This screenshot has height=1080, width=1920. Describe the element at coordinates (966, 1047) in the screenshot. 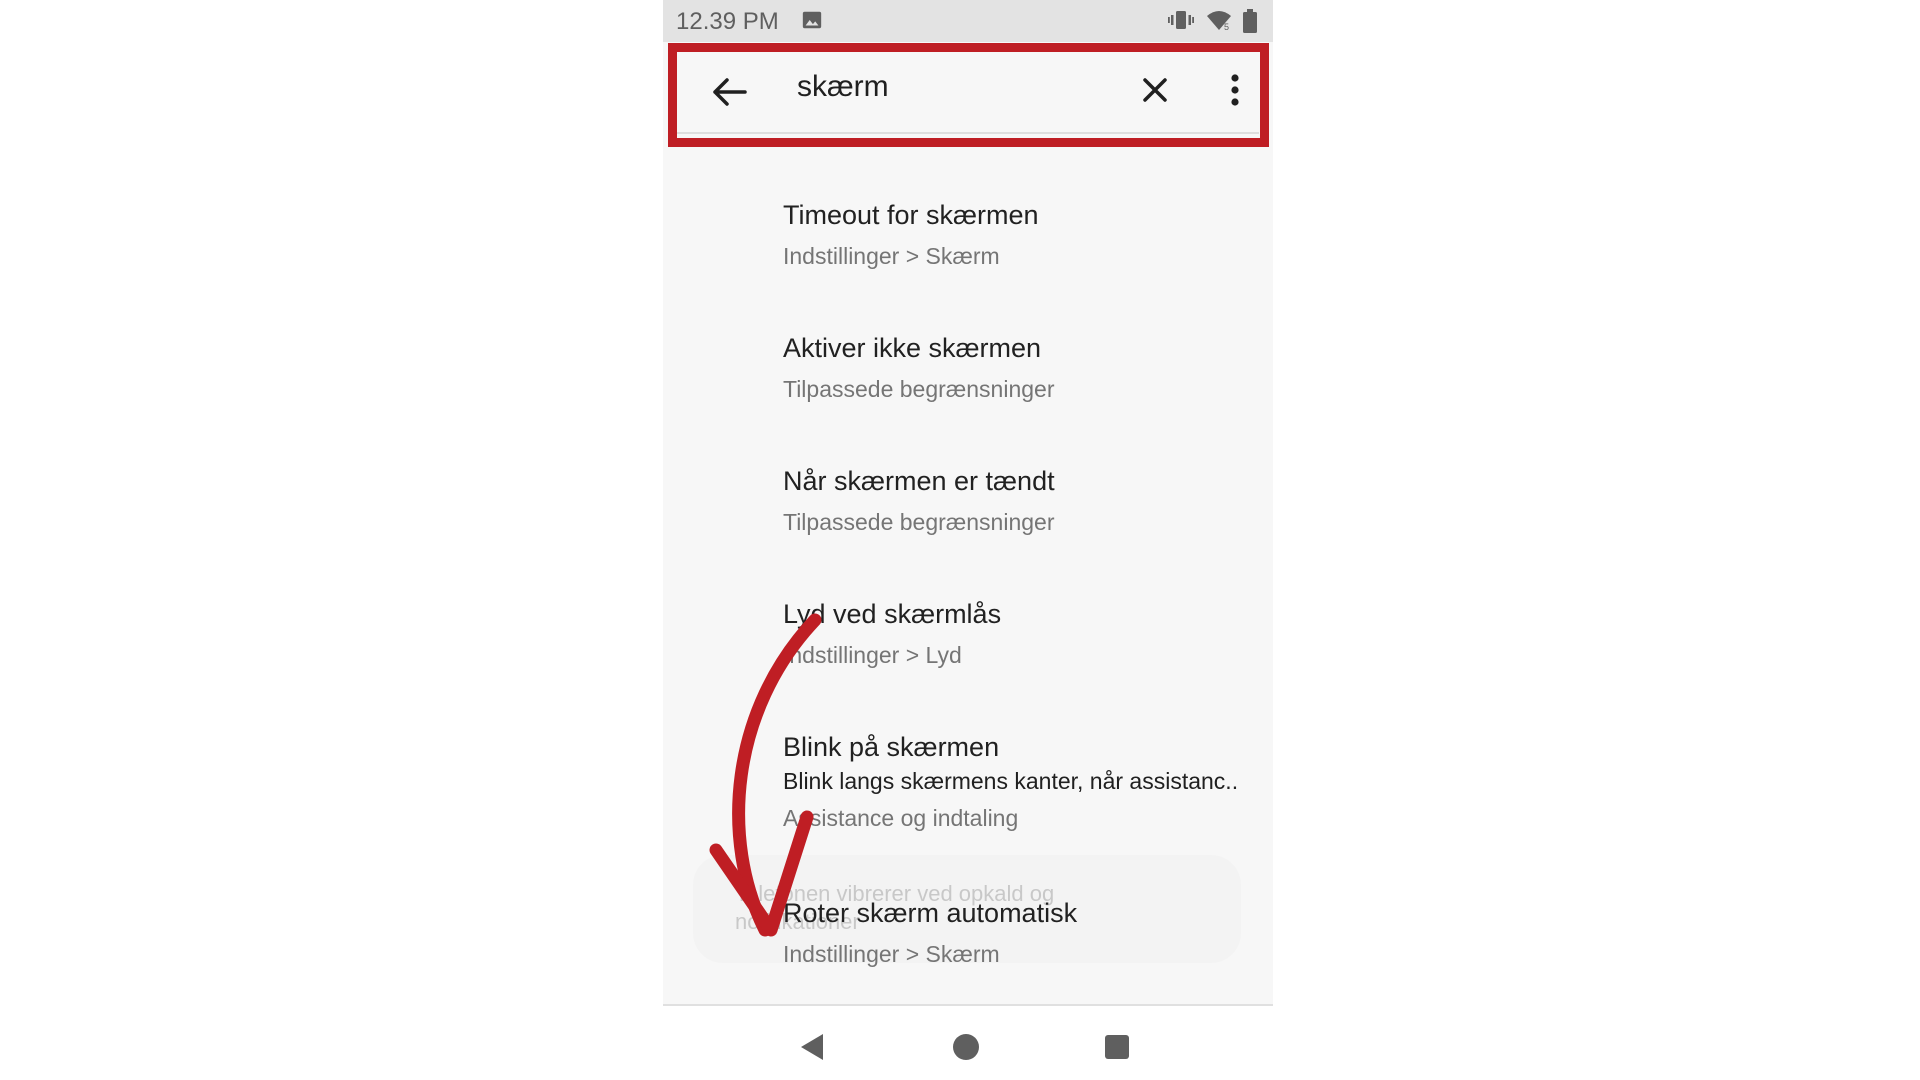

I see `nav-home-button` at that location.